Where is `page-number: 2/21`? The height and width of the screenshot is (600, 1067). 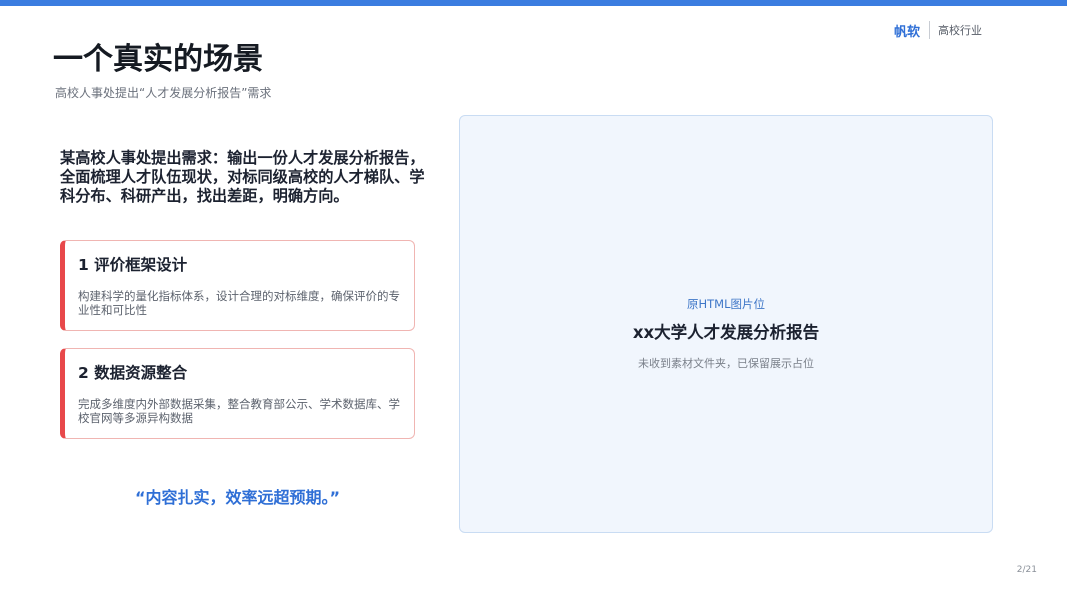 page-number: 2/21 is located at coordinates (1026, 570).